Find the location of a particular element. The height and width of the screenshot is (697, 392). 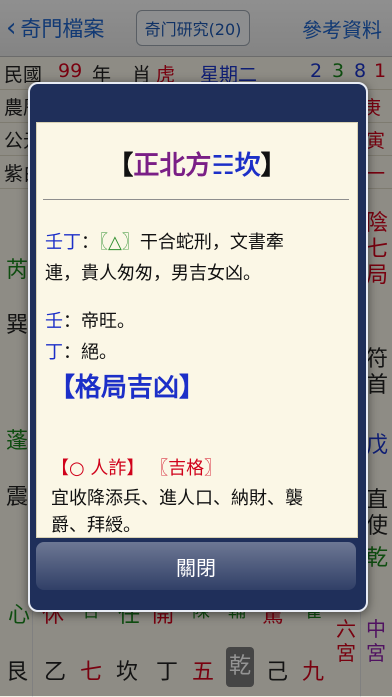

interpretation-text: 干合蛇刑，文書牽 is located at coordinates (211, 242).